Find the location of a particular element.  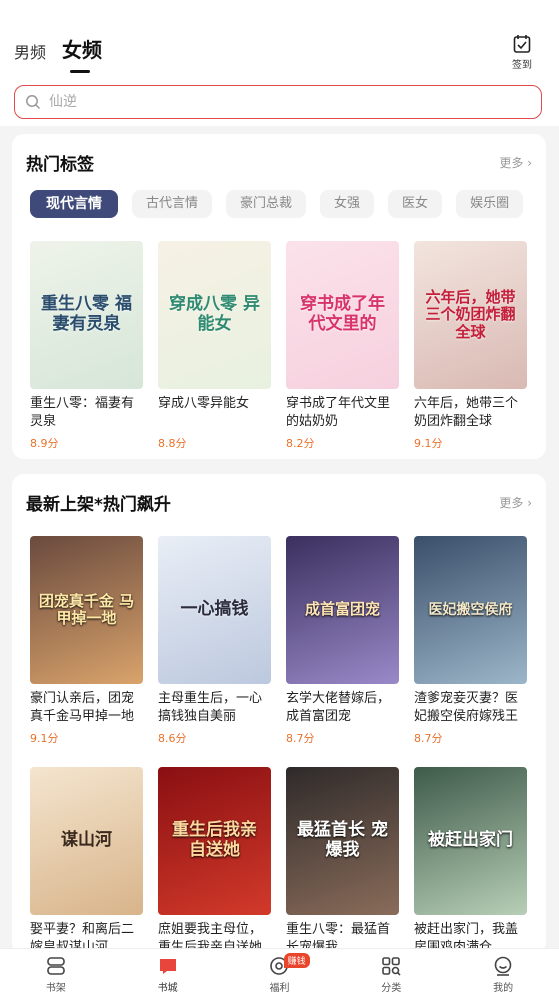

nav-label: 书城 is located at coordinates (167, 988).